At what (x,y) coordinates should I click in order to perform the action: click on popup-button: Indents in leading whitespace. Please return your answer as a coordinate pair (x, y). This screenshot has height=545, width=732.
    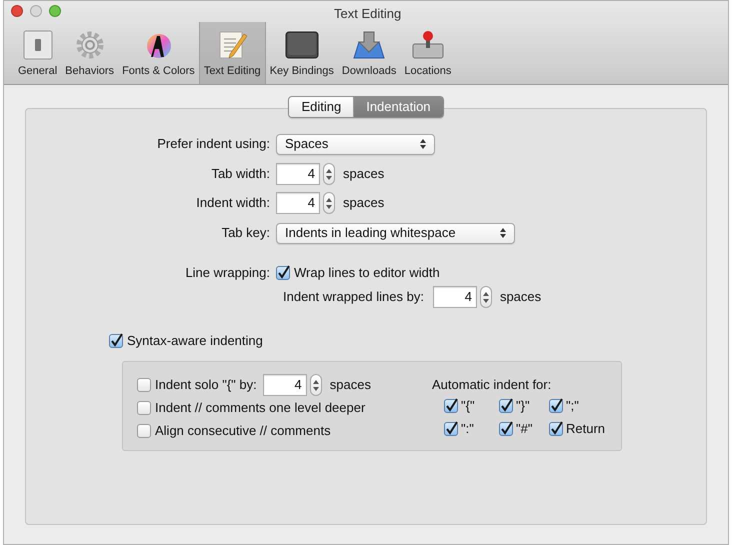
    Looking at the image, I should click on (395, 233).